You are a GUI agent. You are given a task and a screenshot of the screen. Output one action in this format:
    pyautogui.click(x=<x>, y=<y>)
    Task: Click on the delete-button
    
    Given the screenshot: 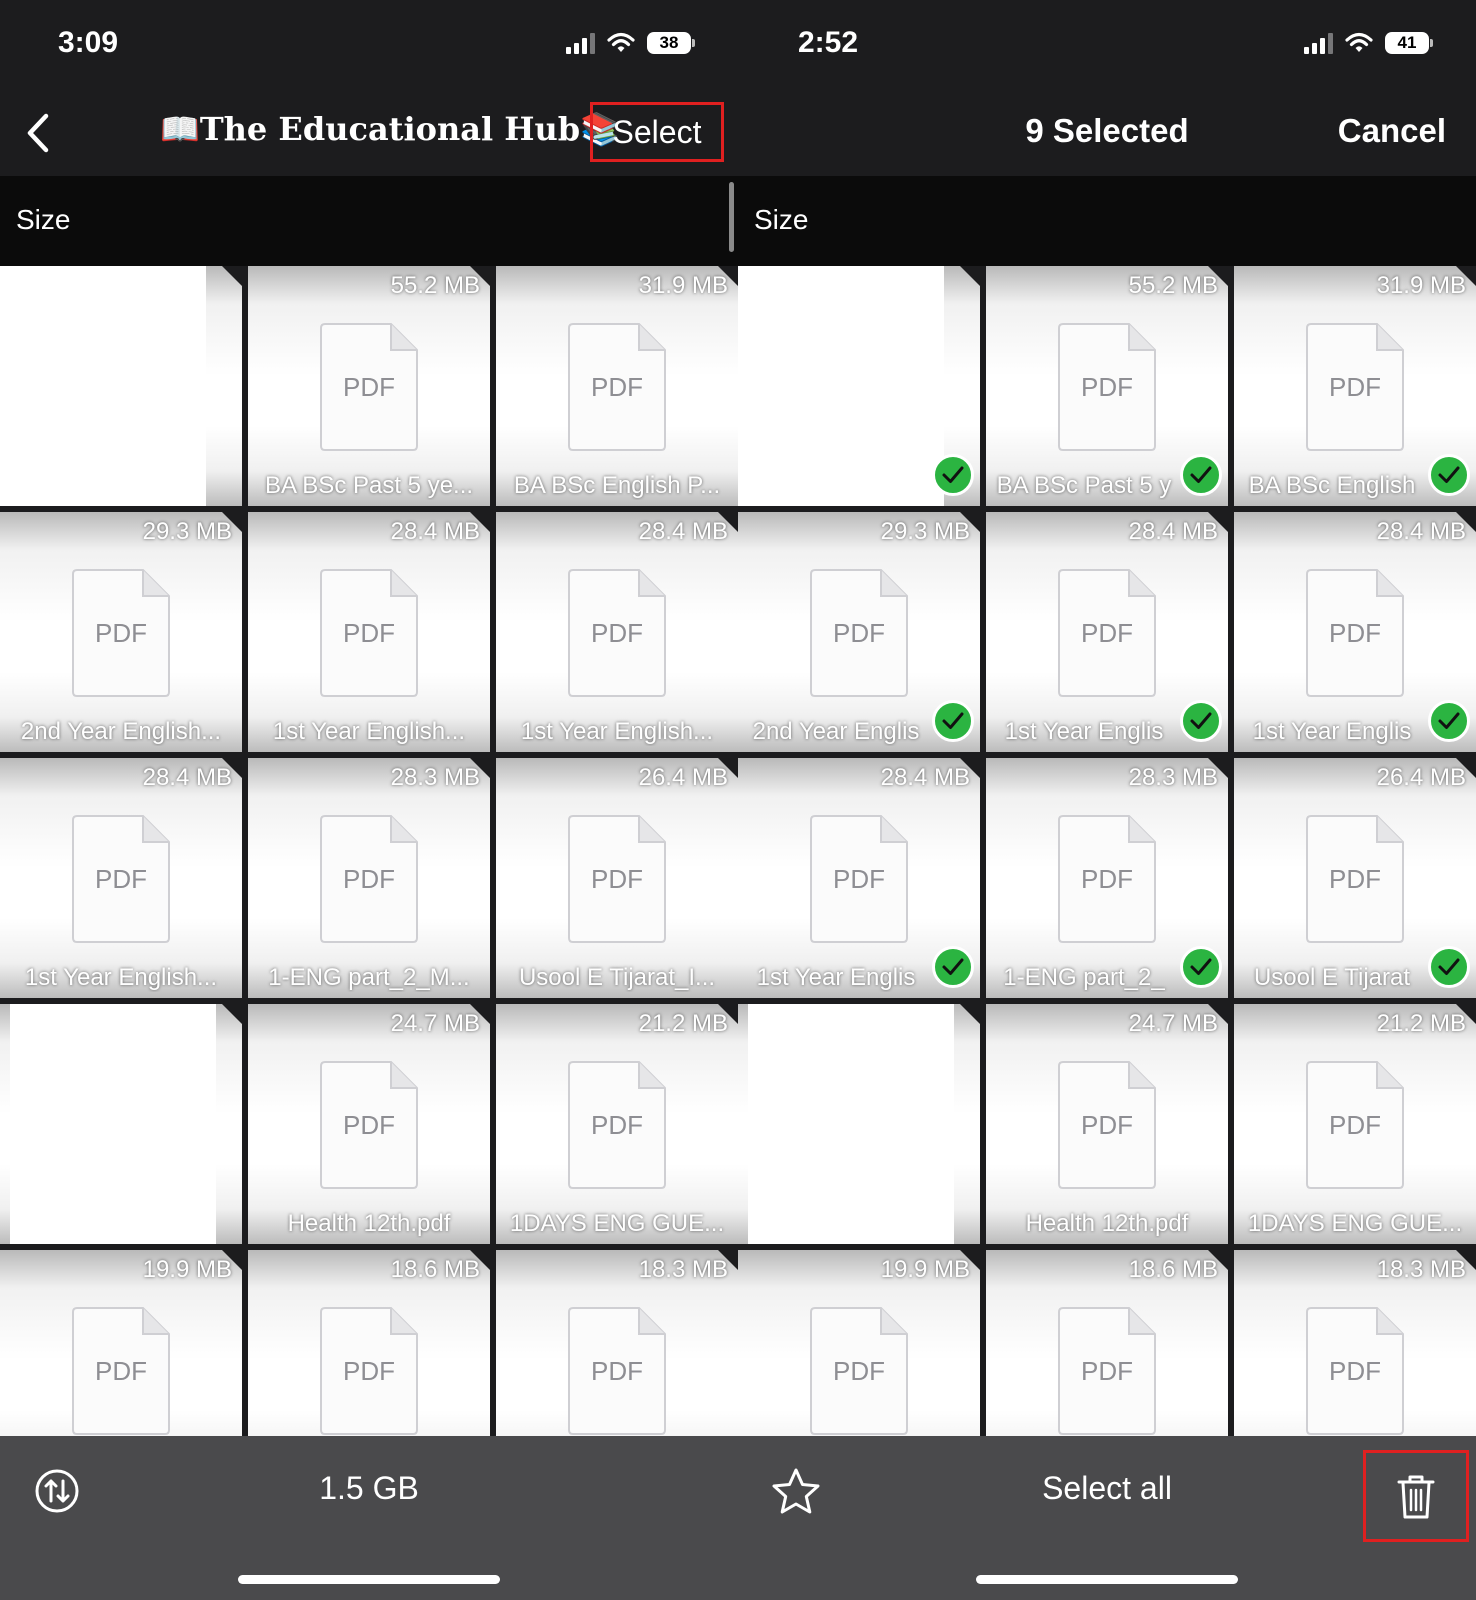 What is the action you would take?
    pyautogui.click(x=1416, y=1496)
    